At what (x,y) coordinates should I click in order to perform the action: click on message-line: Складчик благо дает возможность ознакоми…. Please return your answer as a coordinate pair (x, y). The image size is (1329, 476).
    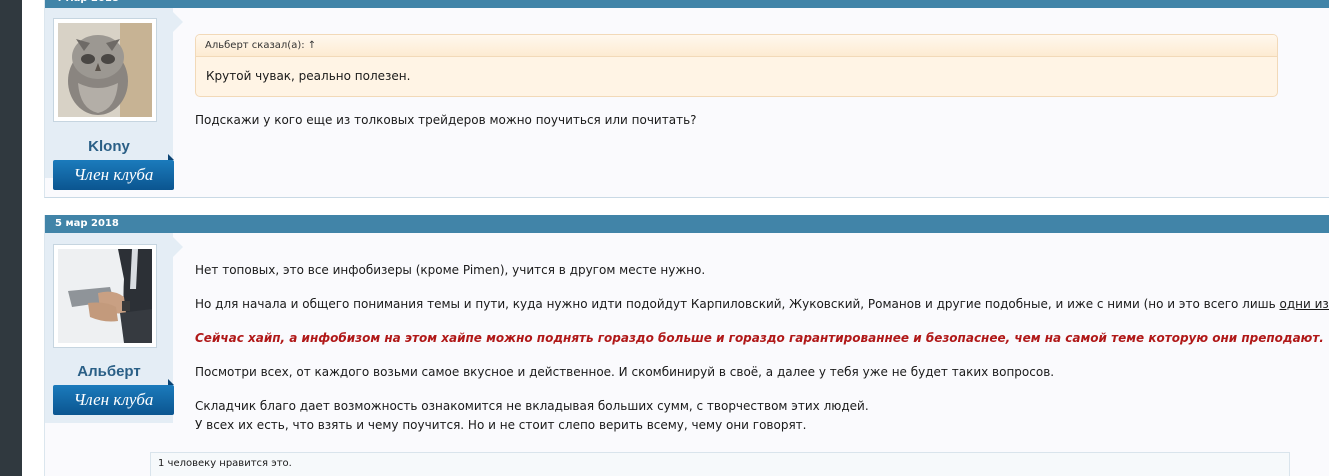
    Looking at the image, I should click on (532, 406).